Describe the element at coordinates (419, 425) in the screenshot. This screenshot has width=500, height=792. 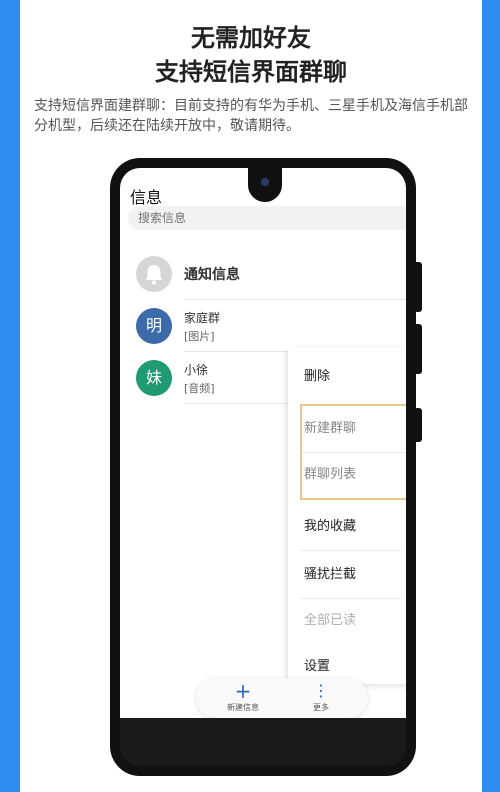
I see `power-button` at that location.